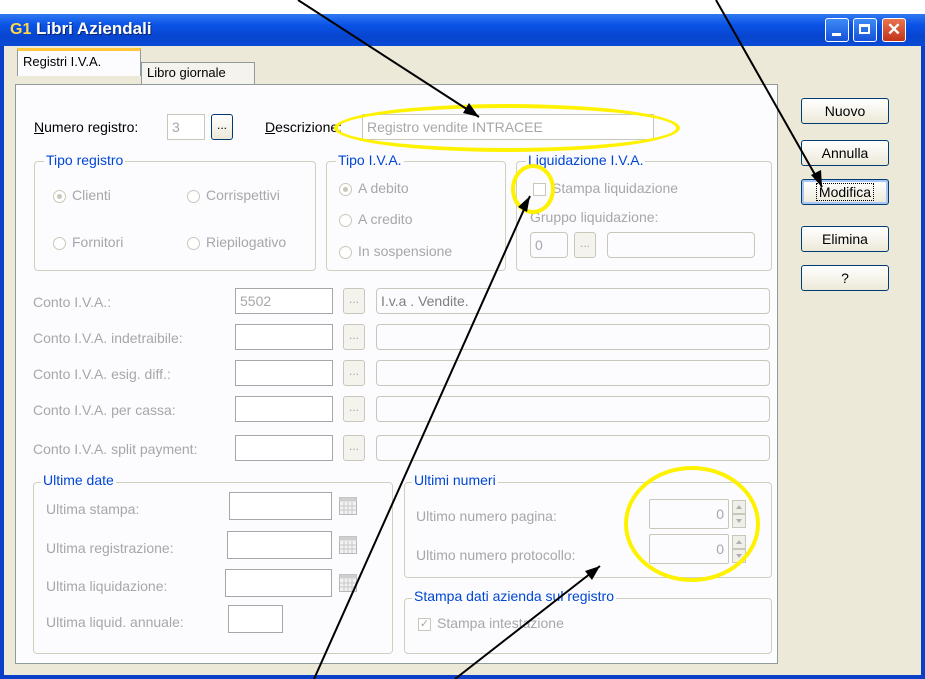 This screenshot has width=925, height=679. What do you see at coordinates (471, 110) in the screenshot?
I see `arrowhead-descrizione` at bounding box center [471, 110].